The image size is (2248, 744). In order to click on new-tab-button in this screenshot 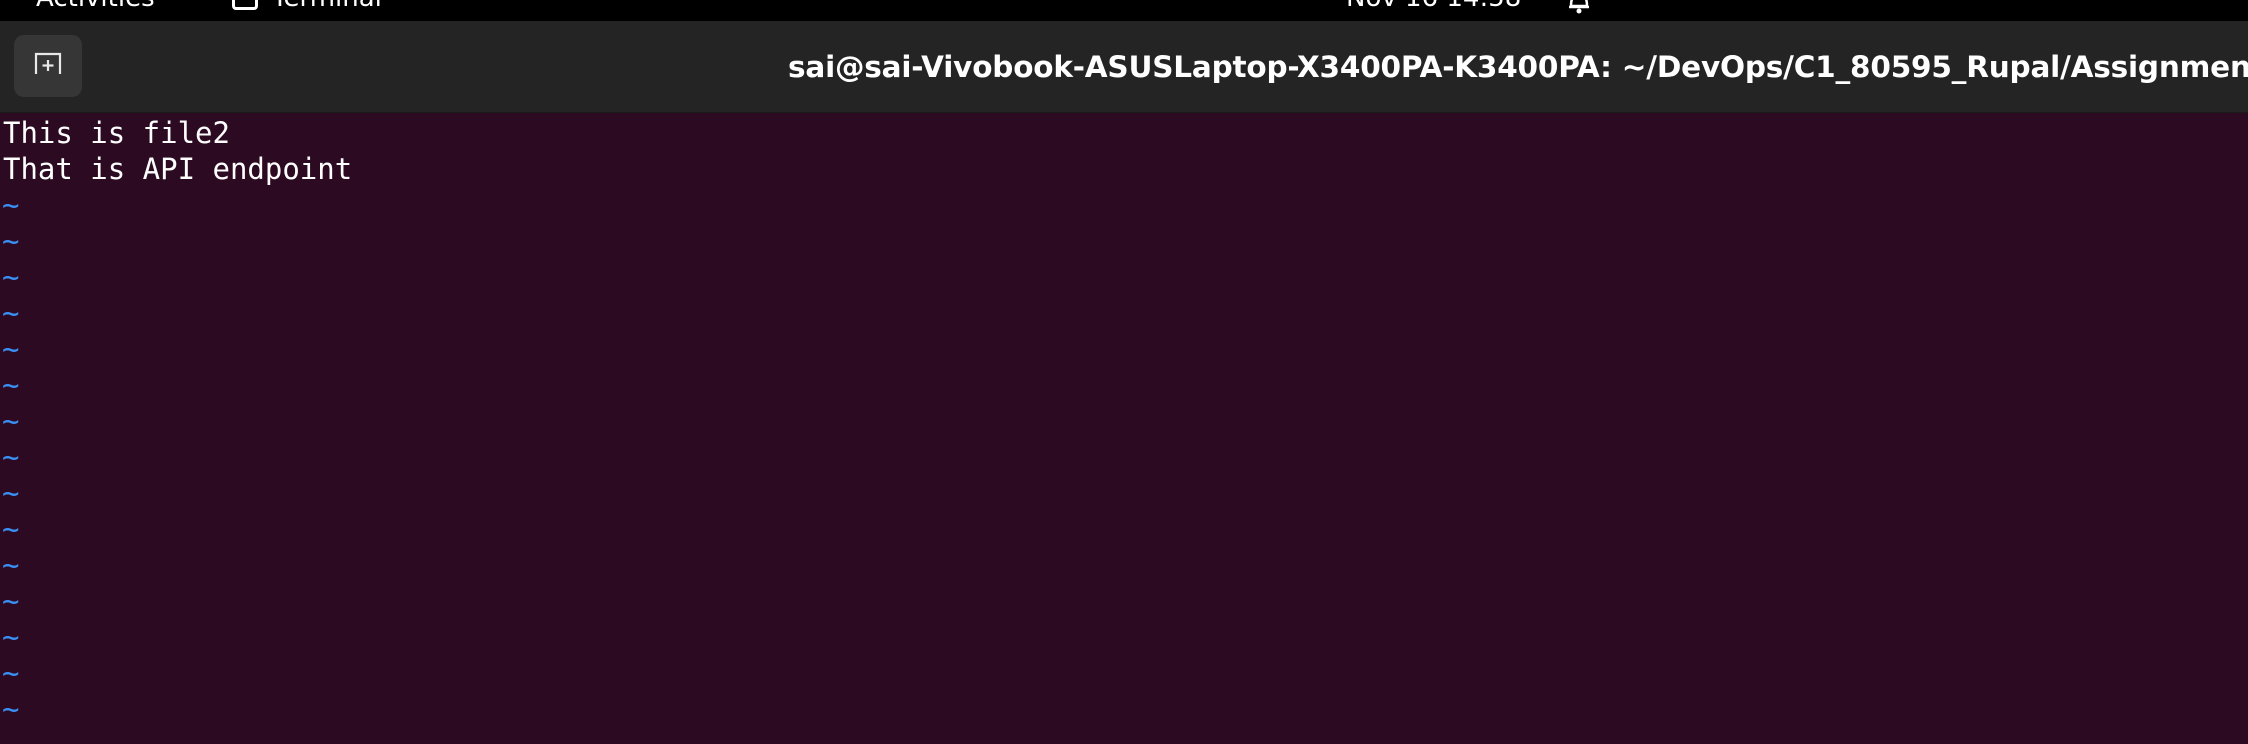, I will do `click(48, 66)`.